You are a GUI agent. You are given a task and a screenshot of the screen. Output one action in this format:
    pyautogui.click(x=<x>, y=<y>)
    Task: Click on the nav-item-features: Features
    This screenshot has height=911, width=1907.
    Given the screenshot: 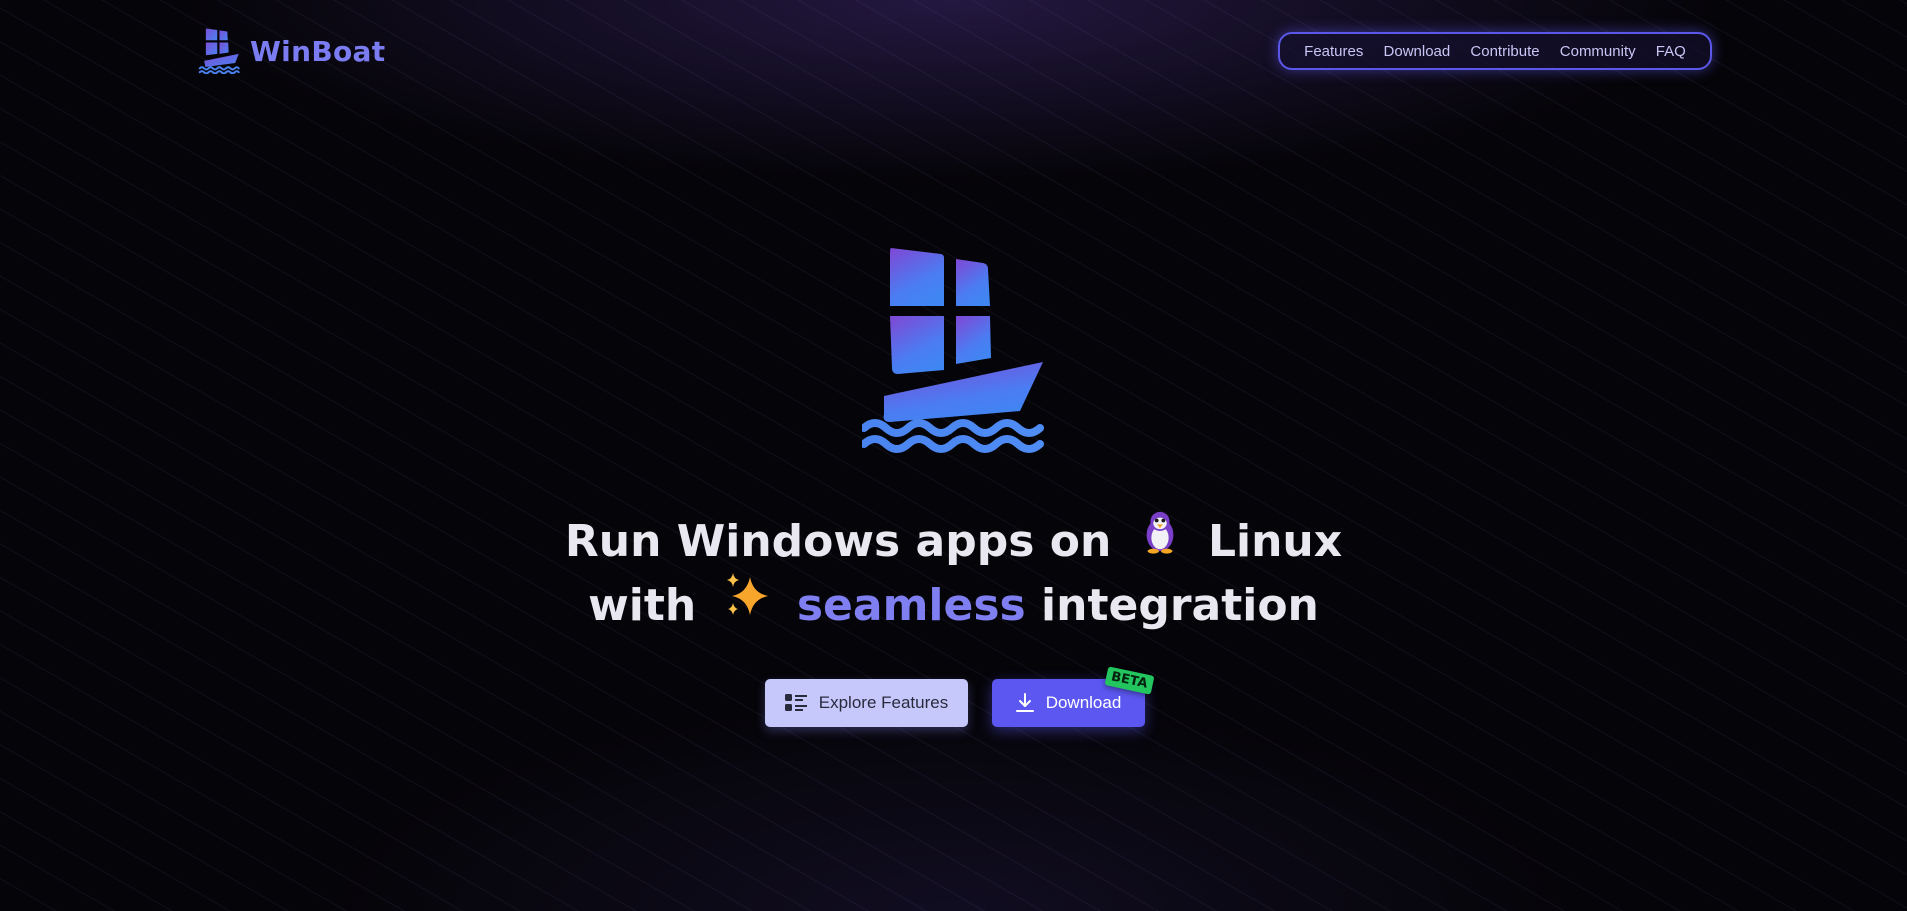 What is the action you would take?
    pyautogui.click(x=1333, y=51)
    